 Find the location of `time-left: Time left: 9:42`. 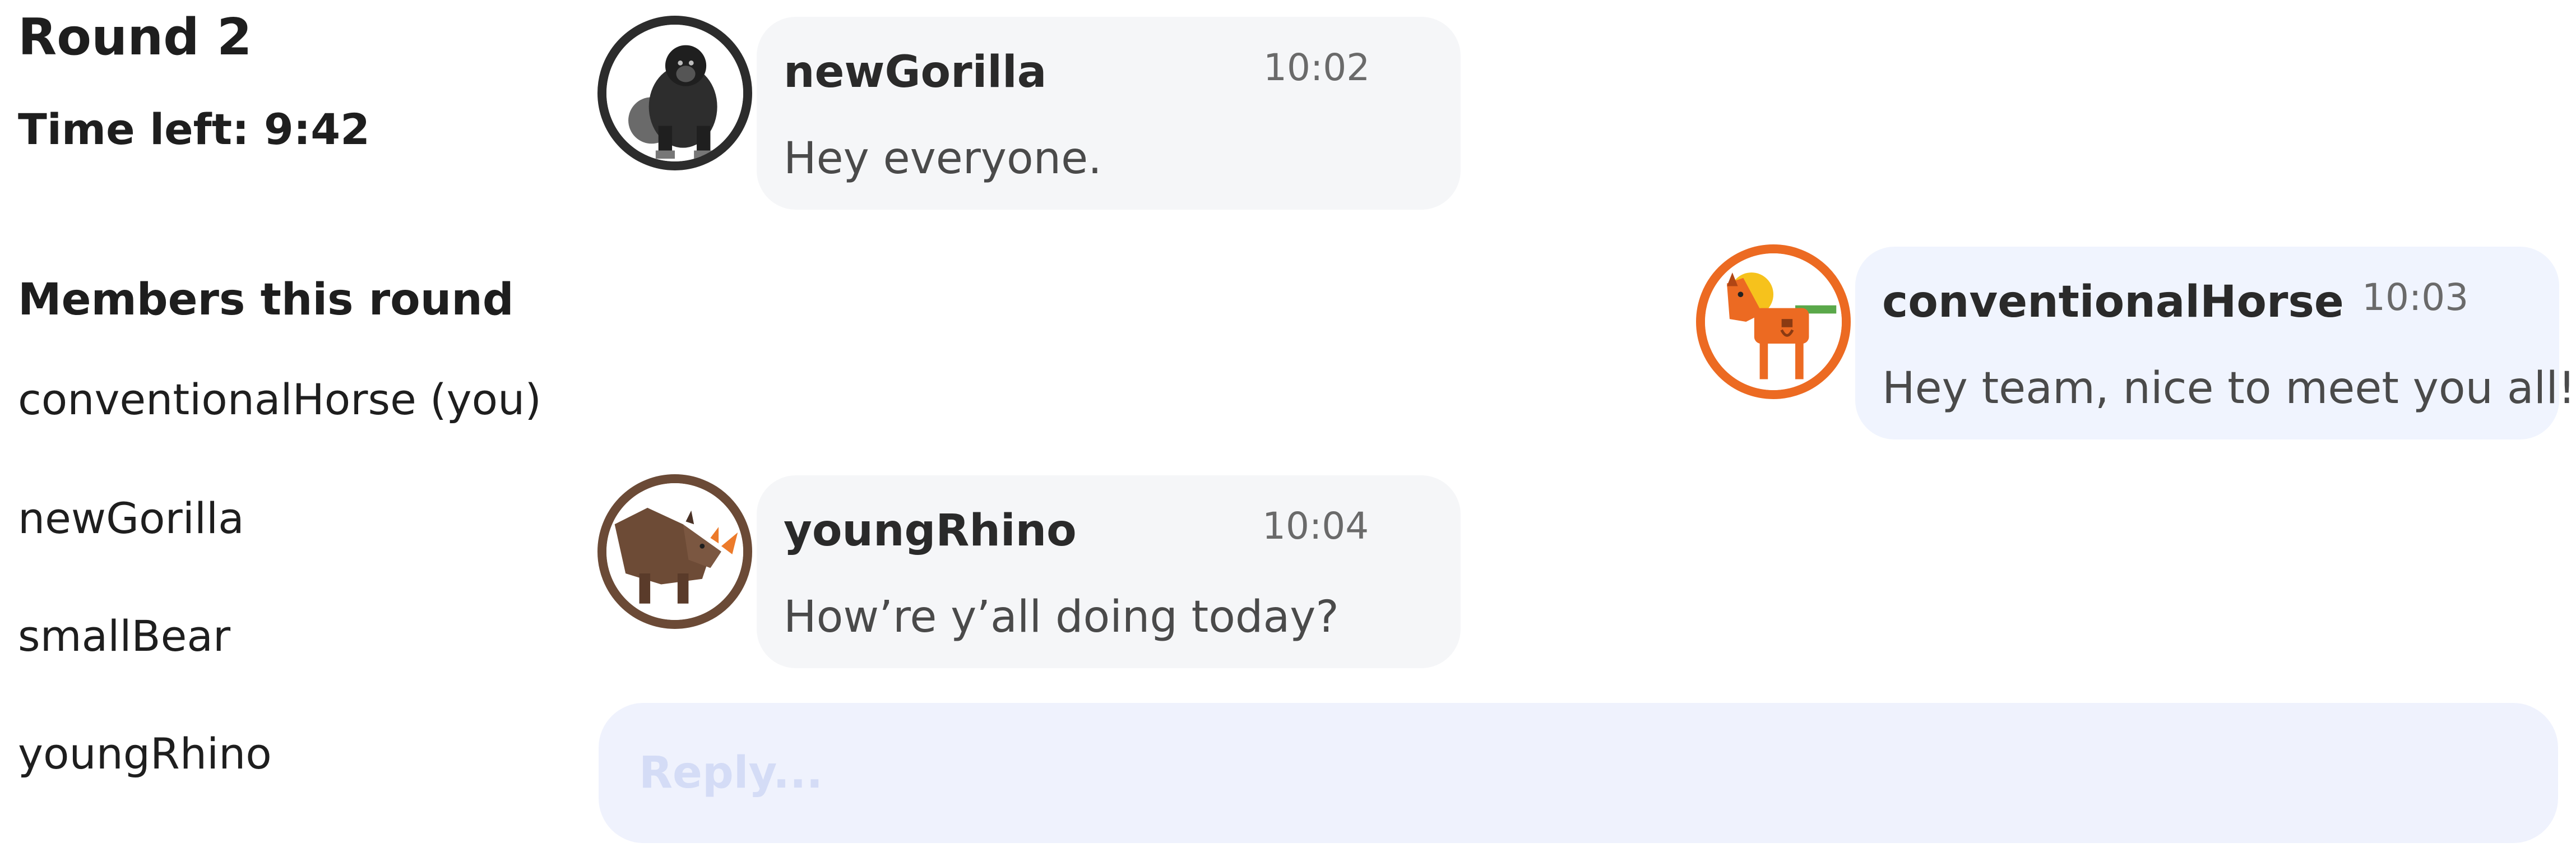

time-left: Time left: 9:42 is located at coordinates (194, 129).